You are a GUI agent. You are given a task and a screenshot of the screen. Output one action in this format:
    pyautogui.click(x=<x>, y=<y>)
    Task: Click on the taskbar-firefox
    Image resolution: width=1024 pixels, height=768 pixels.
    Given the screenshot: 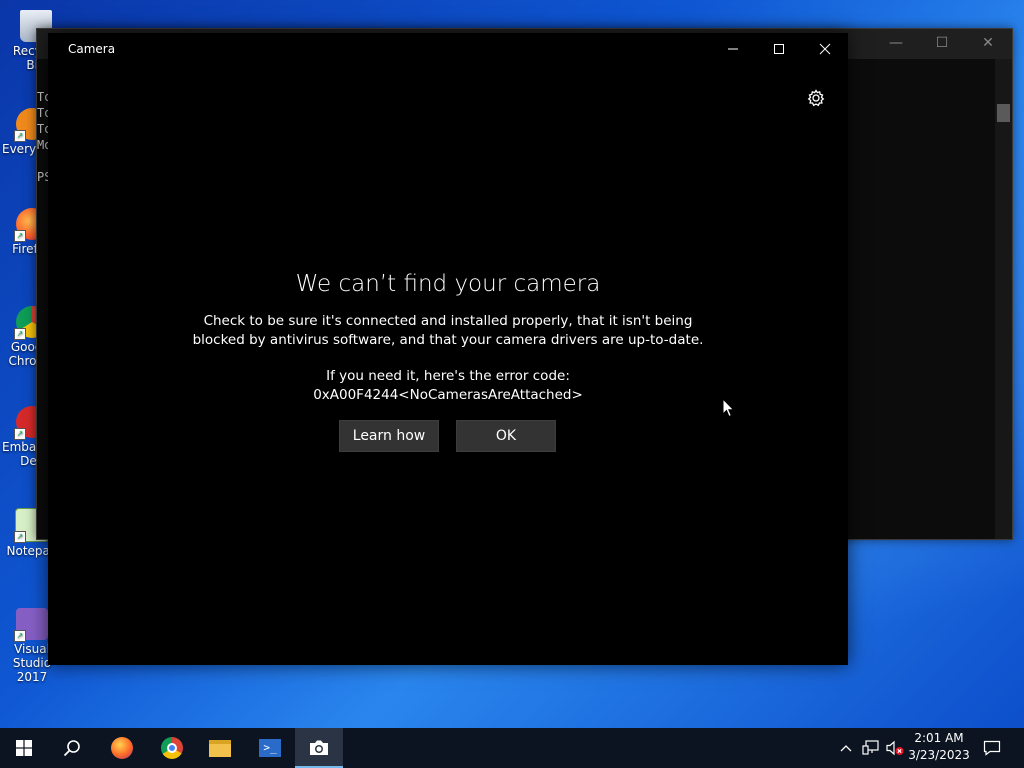 What is the action you would take?
    pyautogui.click(x=122, y=748)
    